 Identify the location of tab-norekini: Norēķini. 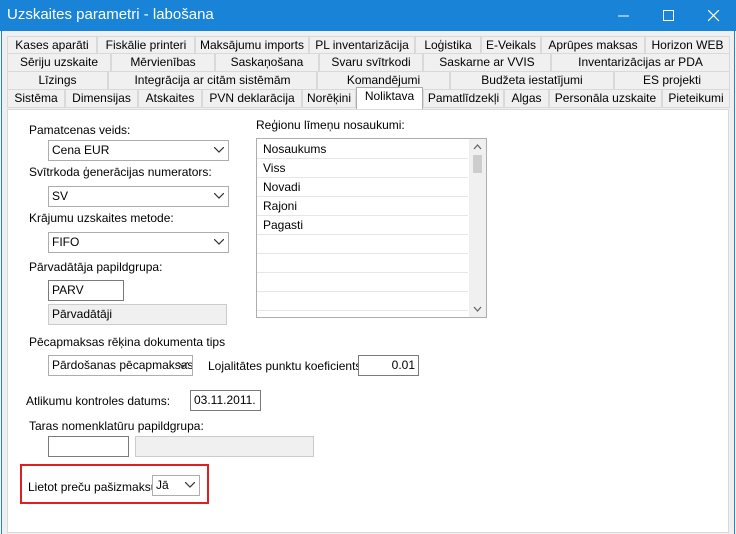
(329, 98).